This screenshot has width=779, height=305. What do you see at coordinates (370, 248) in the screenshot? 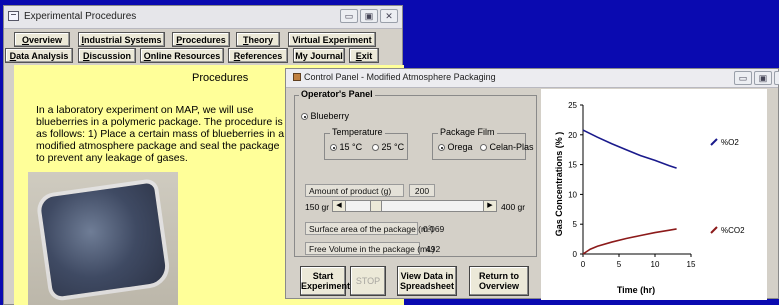
I see `free-volume-label: Free Volume in the package (mL)` at bounding box center [370, 248].